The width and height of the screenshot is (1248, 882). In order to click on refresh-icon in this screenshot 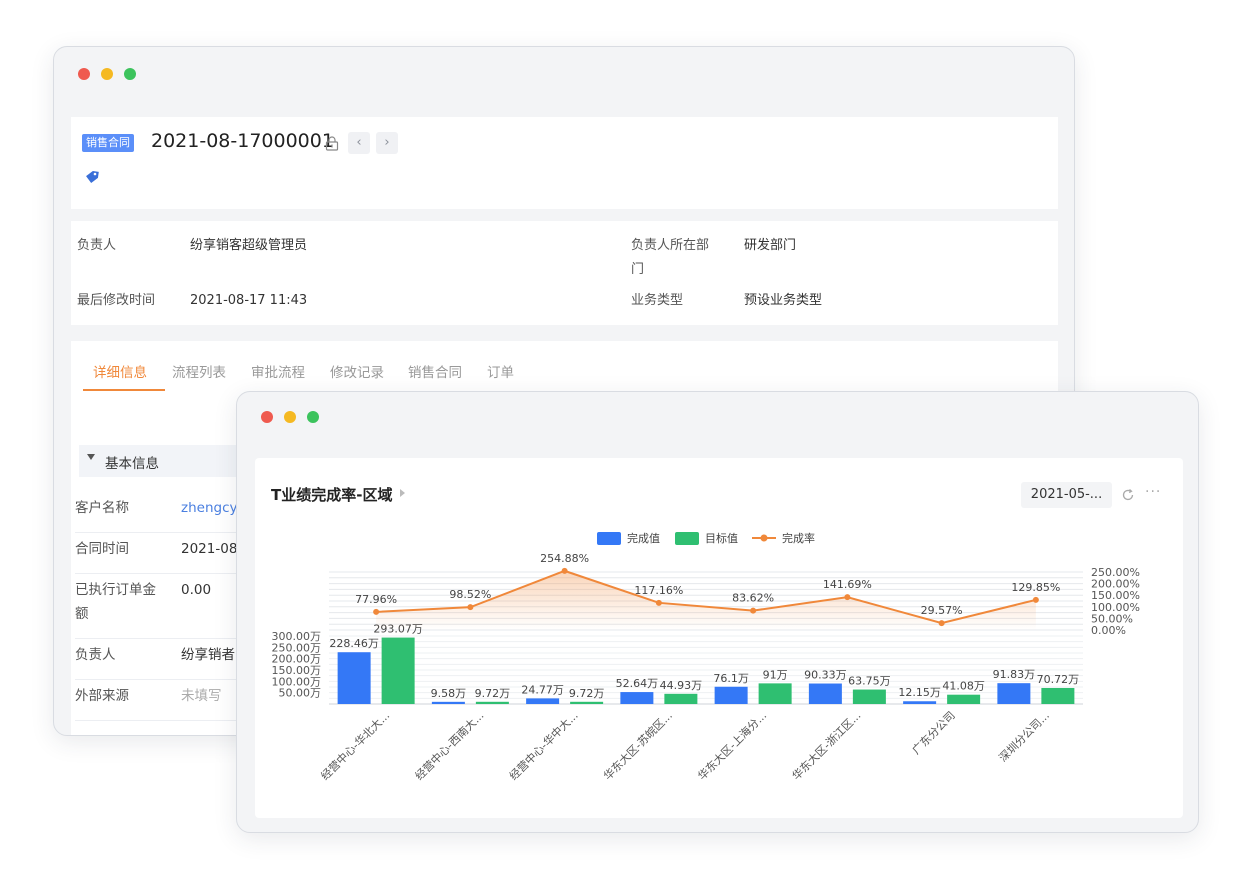, I will do `click(1128, 495)`.